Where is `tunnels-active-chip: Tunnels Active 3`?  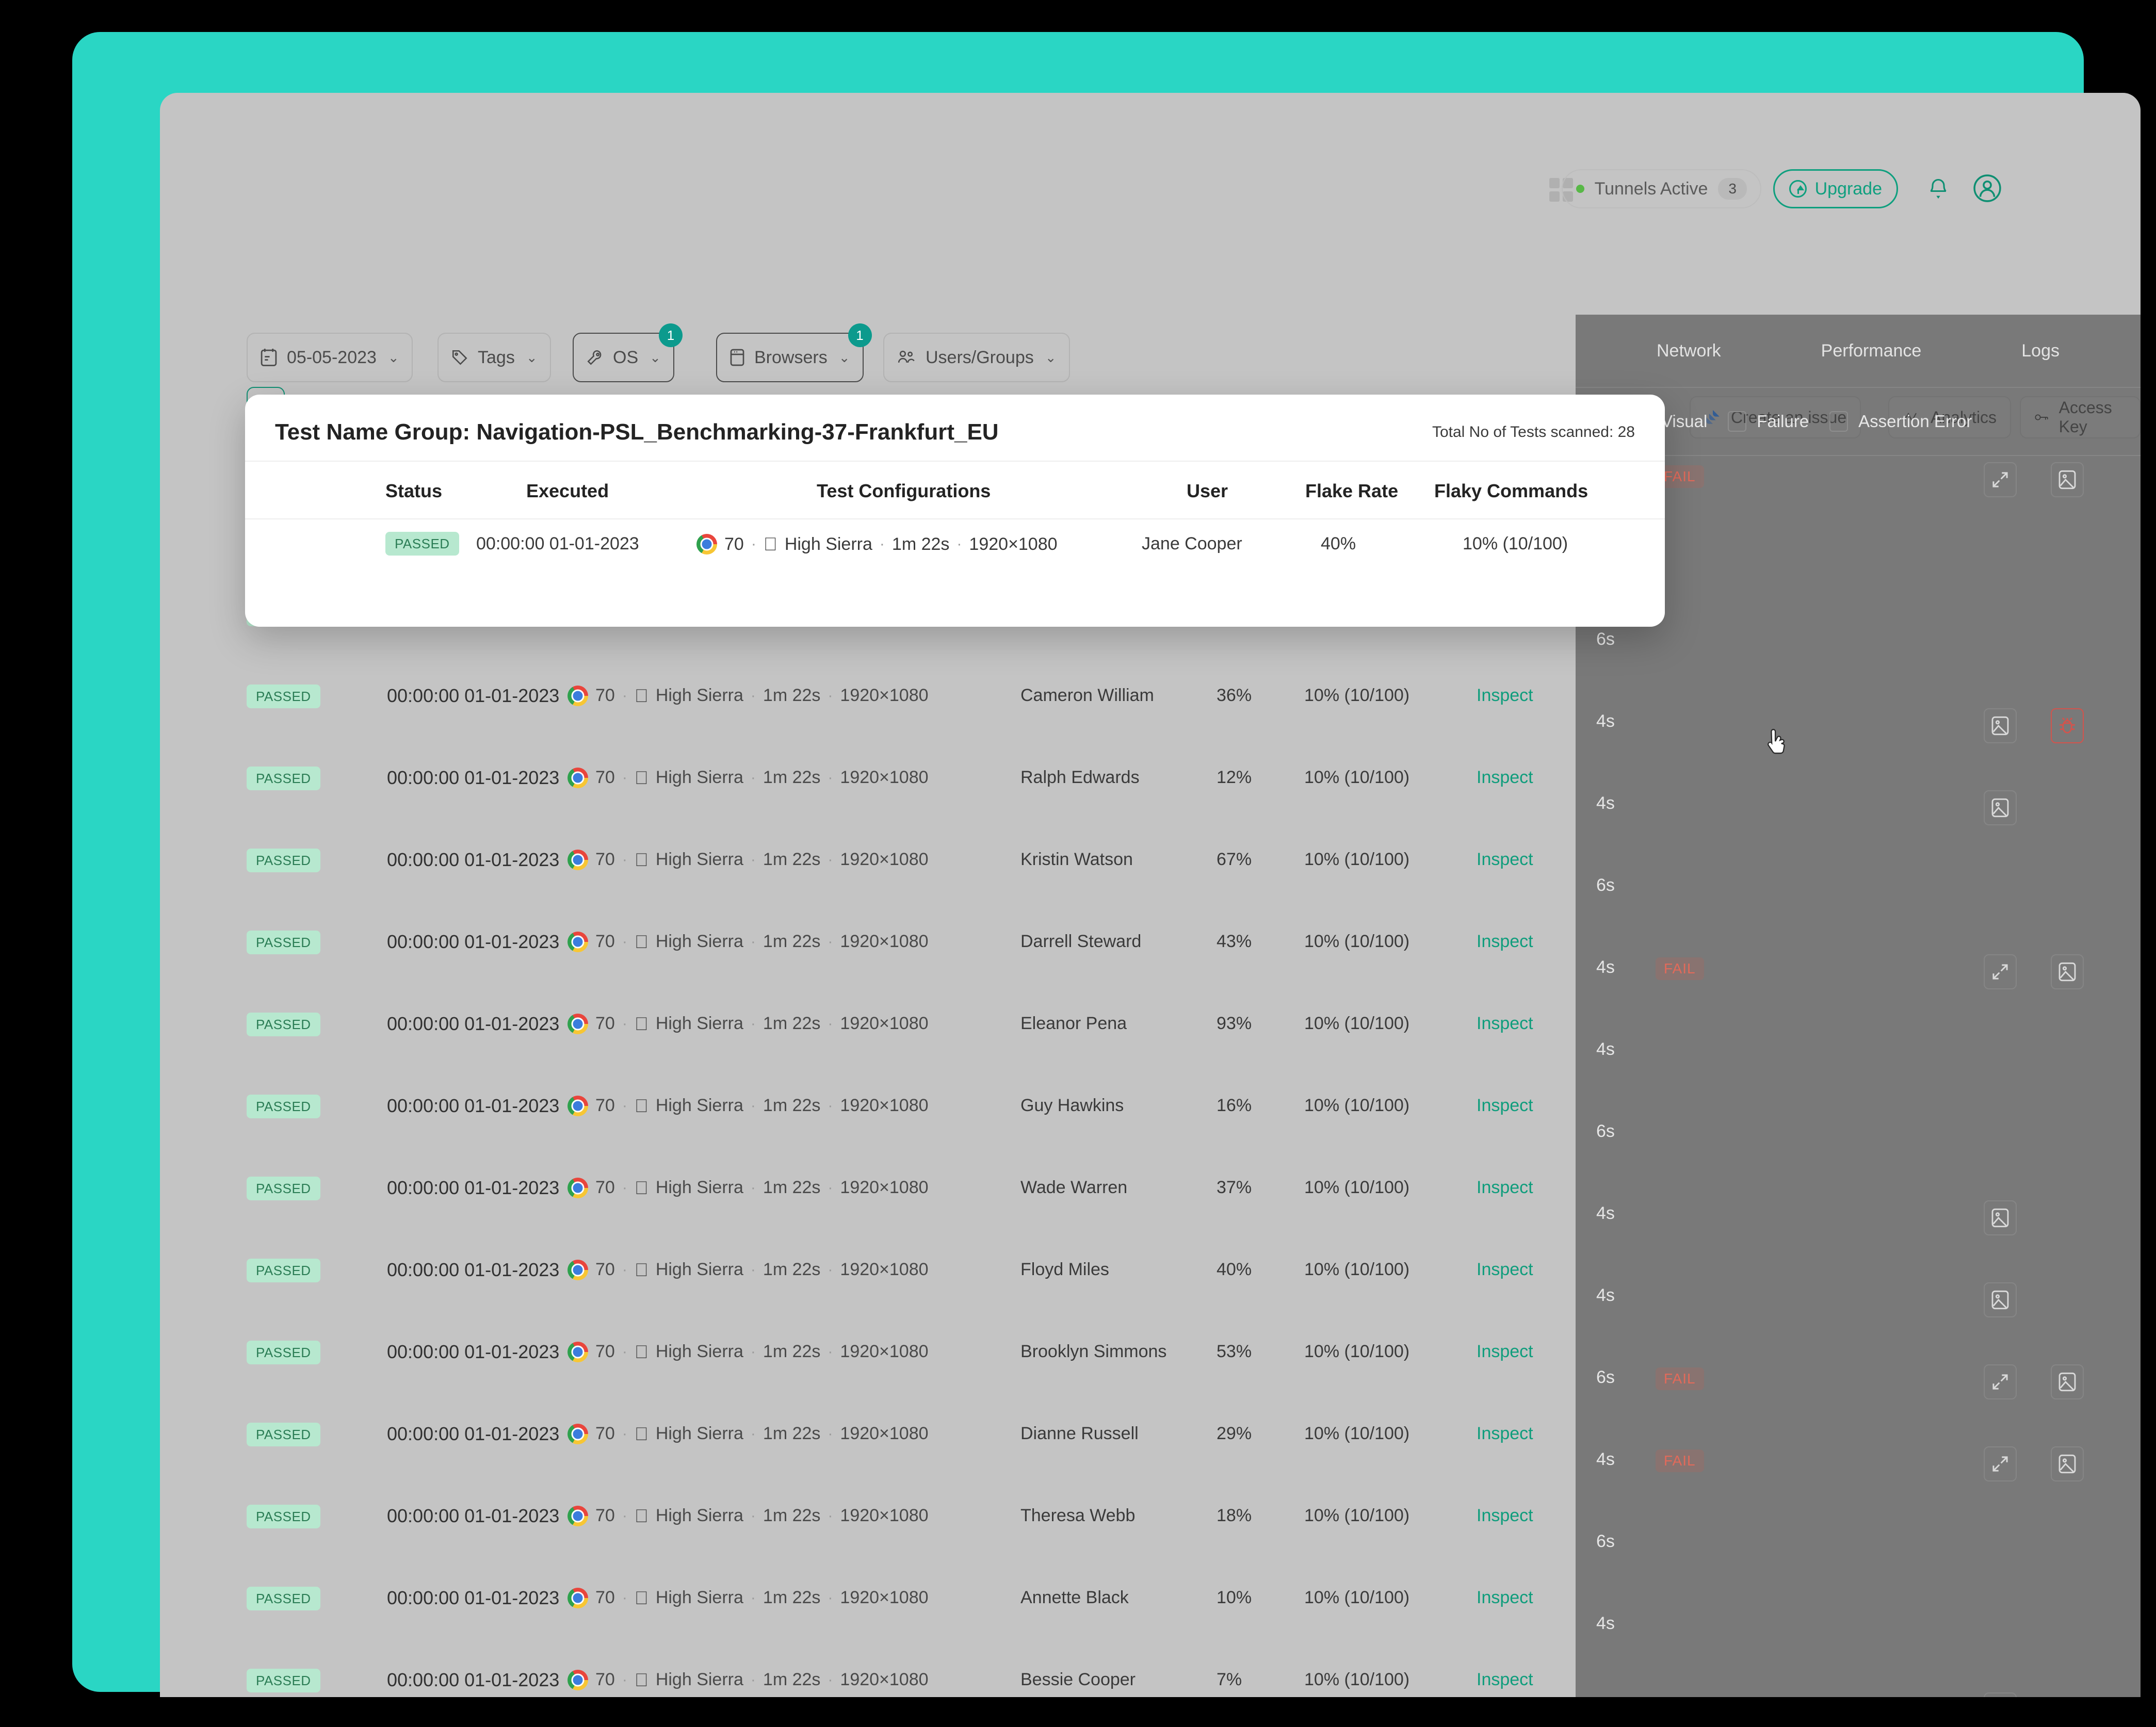
tunnels-active-chip: Tunnels Active 3 is located at coordinates (1661, 188).